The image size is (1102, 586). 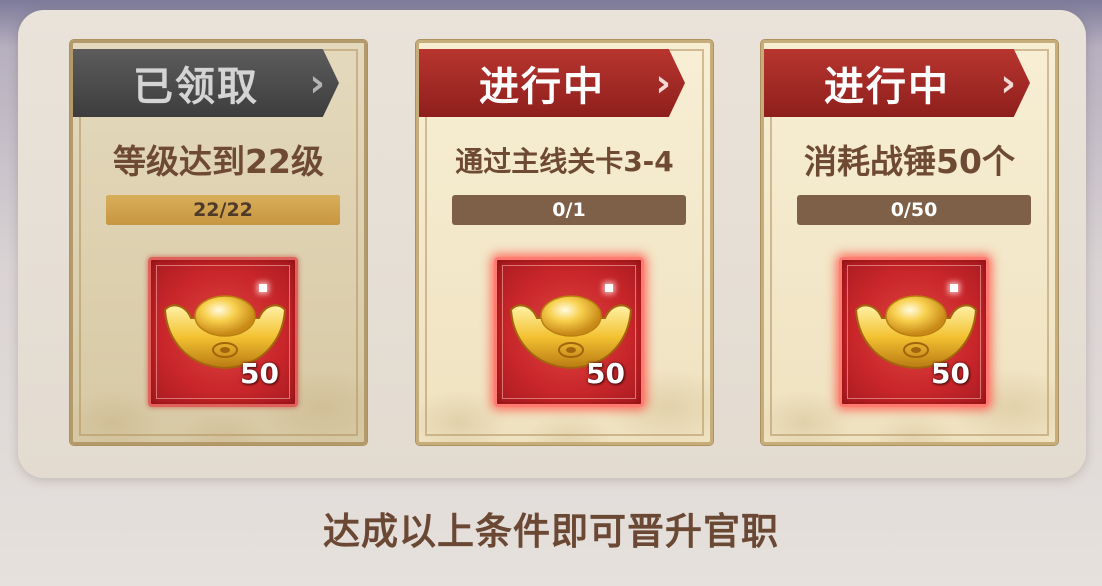 I want to click on progress-bar: 0/1, so click(x=569, y=210).